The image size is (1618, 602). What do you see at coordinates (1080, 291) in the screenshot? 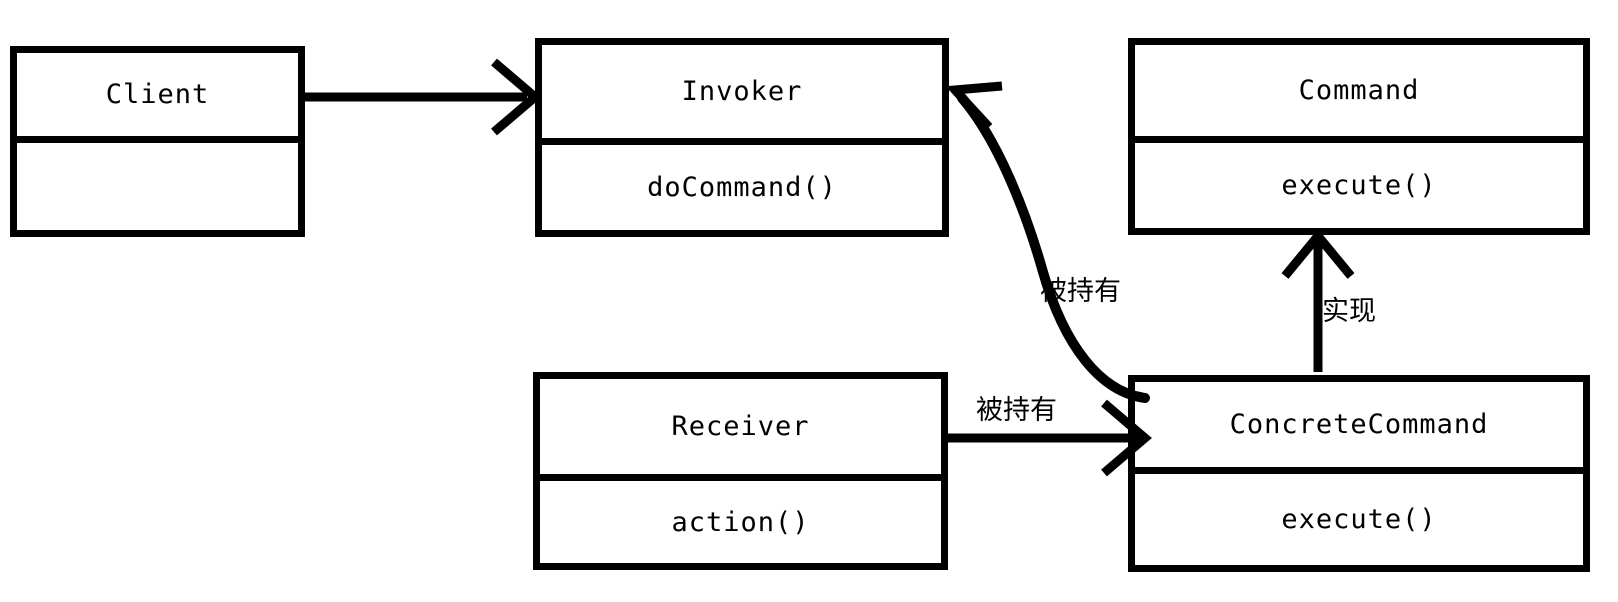
I see `edge-label-held-by-invoker: 被持有` at bounding box center [1080, 291].